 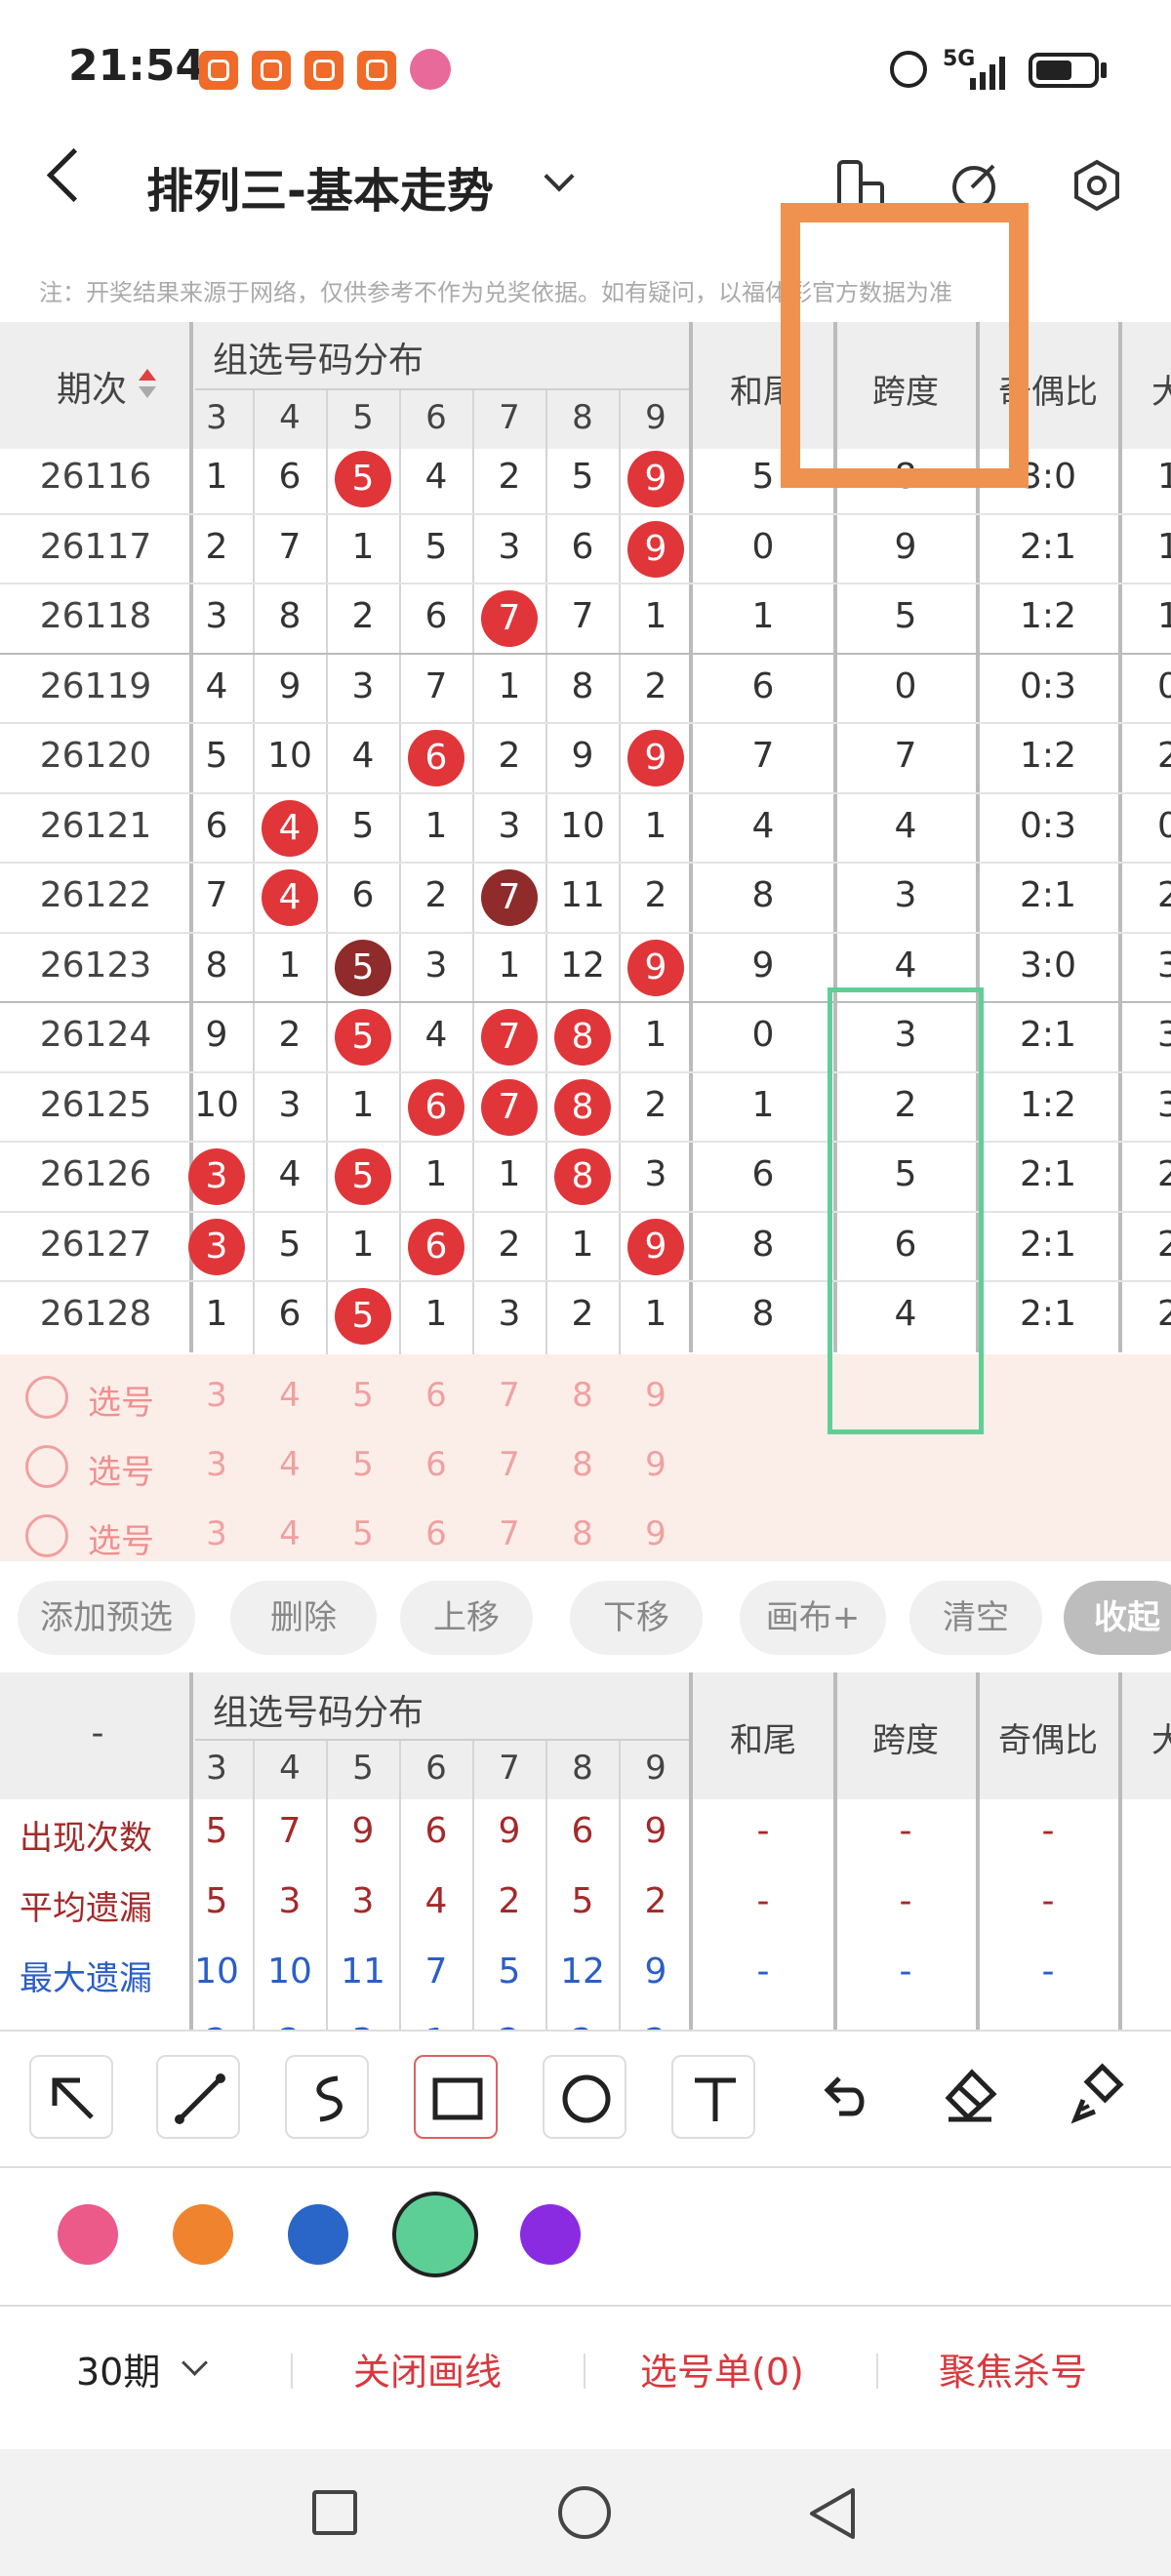 I want to click on period-cell: 26128, so click(x=95, y=1314).